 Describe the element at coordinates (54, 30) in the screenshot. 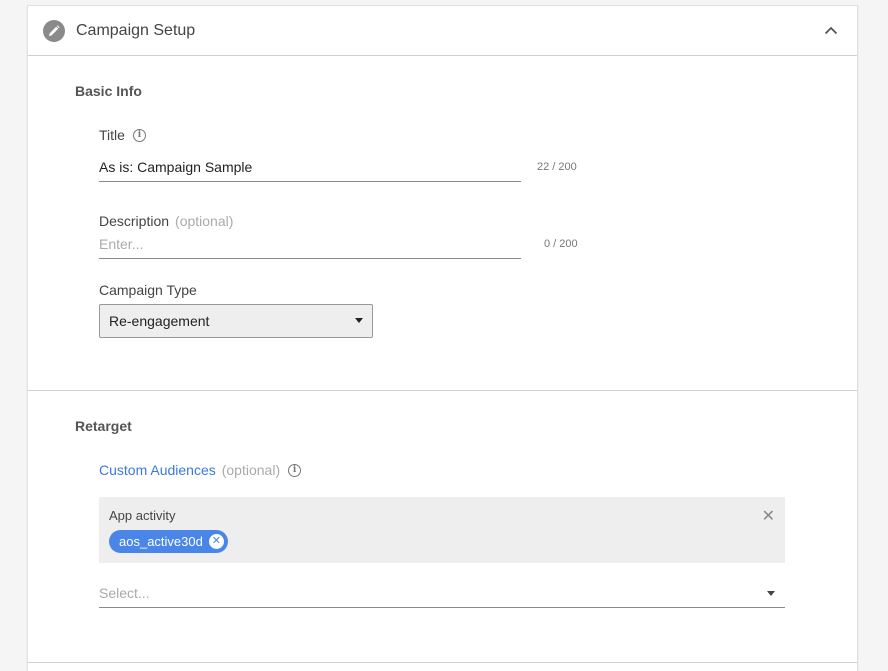

I see `pencil-icon` at that location.